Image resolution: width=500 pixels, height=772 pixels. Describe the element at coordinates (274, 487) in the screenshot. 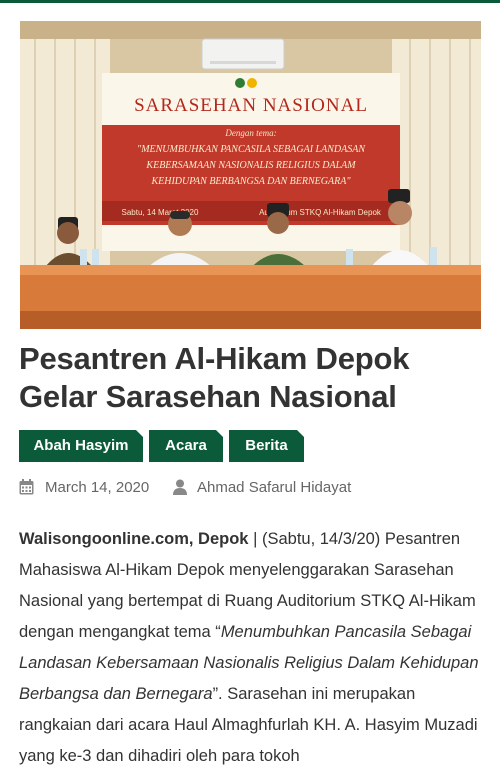

I see `post-author-text: Ahmad Safarul Hidayat` at that location.